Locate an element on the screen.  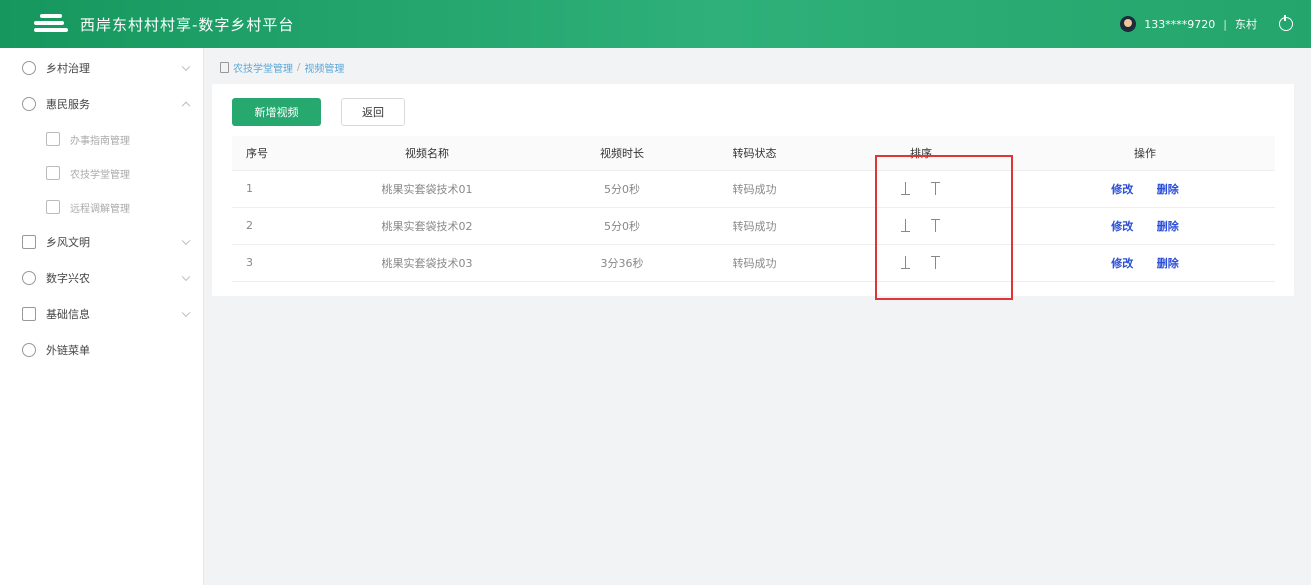
sidebar-item-label: 远程调解管理 is located at coordinates (100, 209).